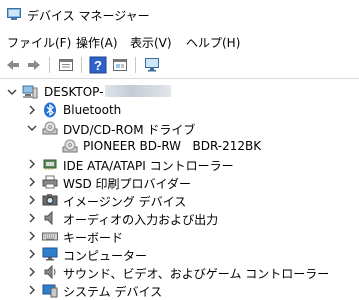 This screenshot has height=300, width=359. Describe the element at coordinates (129, 130) in the screenshot. I see `tree-item-label: DVD/CD-ROM ドライブ` at that location.